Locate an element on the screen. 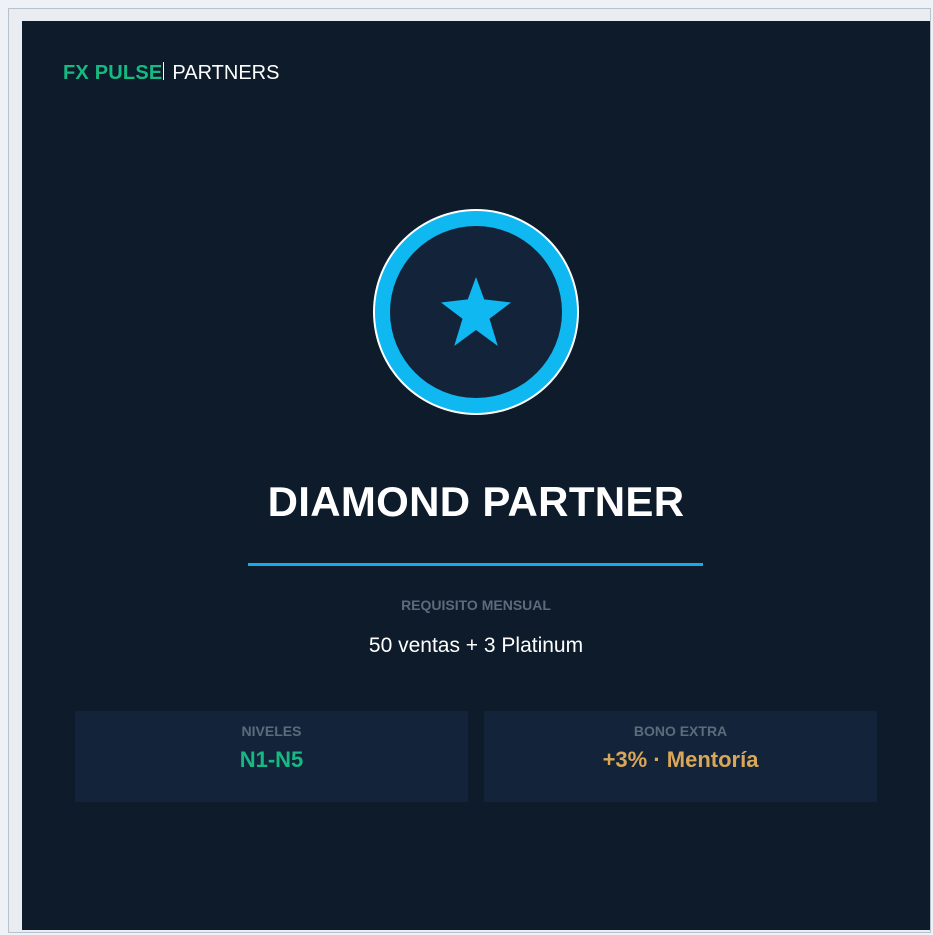 The width and height of the screenshot is (933, 935). stat-card-bonus: BONO EXTRA +3% · Mentoría is located at coordinates (680, 756).